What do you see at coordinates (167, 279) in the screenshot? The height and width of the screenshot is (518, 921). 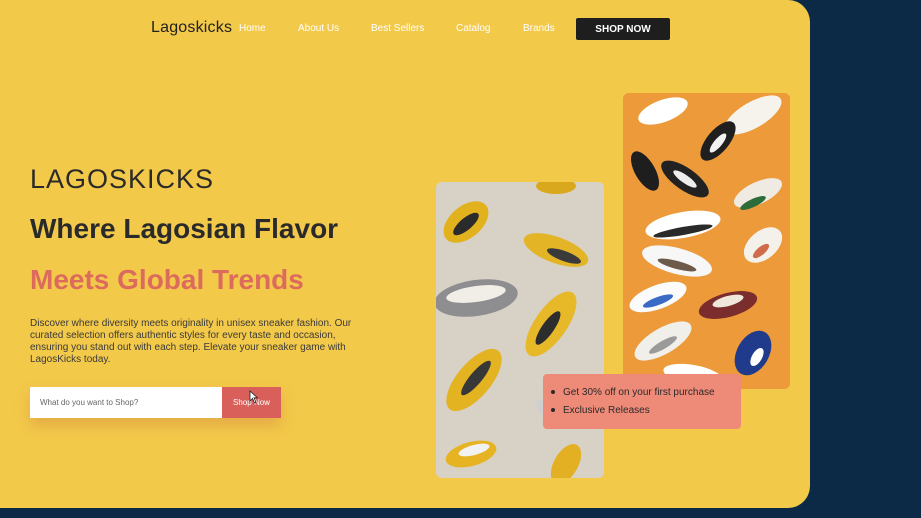 I see `hero-subheadline: Meets Global Trends` at bounding box center [167, 279].